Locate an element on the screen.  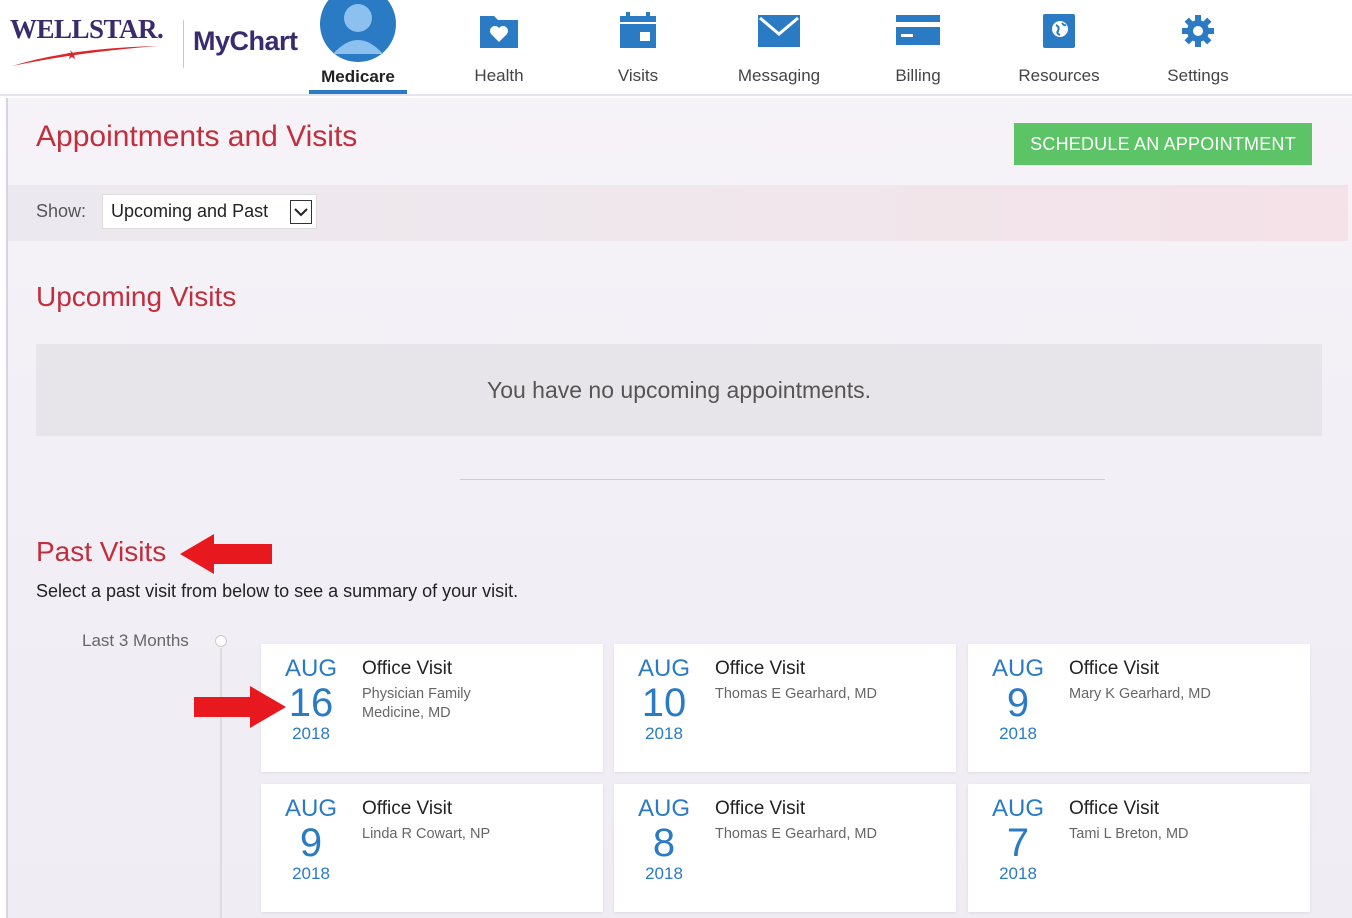
nav-item-resources: Resources is located at coordinates (1059, 48).